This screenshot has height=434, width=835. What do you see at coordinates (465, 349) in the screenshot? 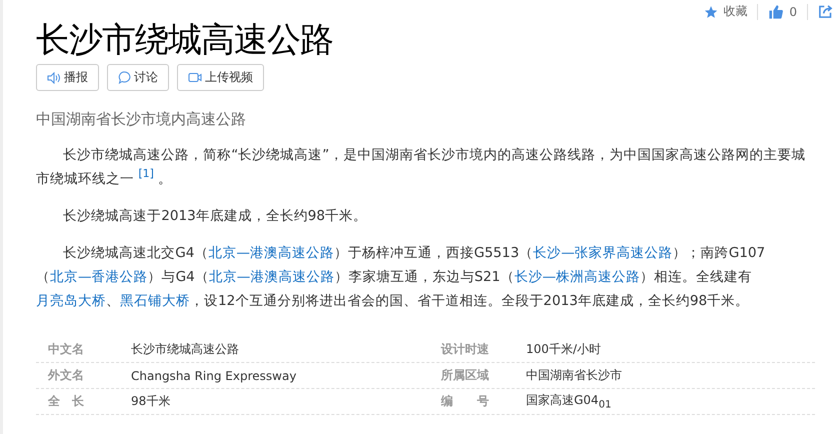
I see `info-label: 设计时速` at bounding box center [465, 349].